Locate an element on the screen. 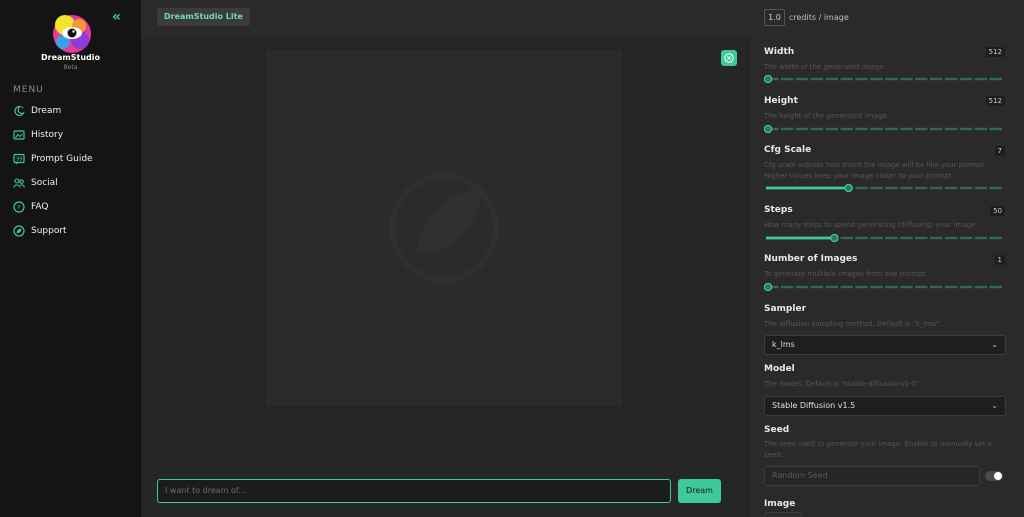 The image size is (1024, 517). sampler-select: k_lms ⌄ is located at coordinates (885, 345).